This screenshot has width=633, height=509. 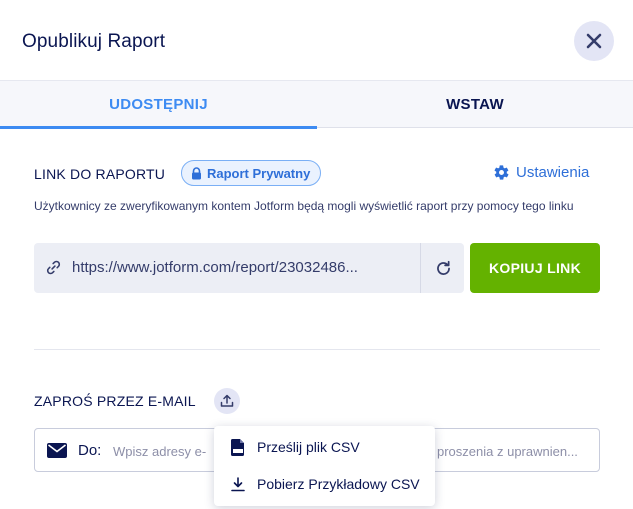 I want to click on private-report-badge: Raport Prywatny, so click(x=251, y=173).